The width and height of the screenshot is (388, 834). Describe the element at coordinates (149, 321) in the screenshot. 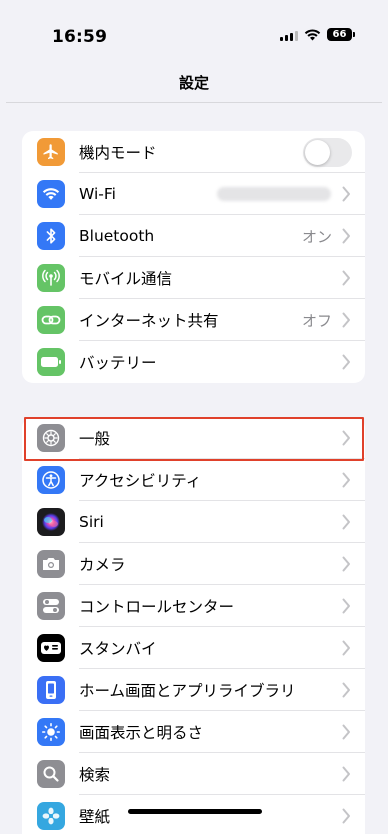

I see `settings-row-label: インターネット共有` at that location.